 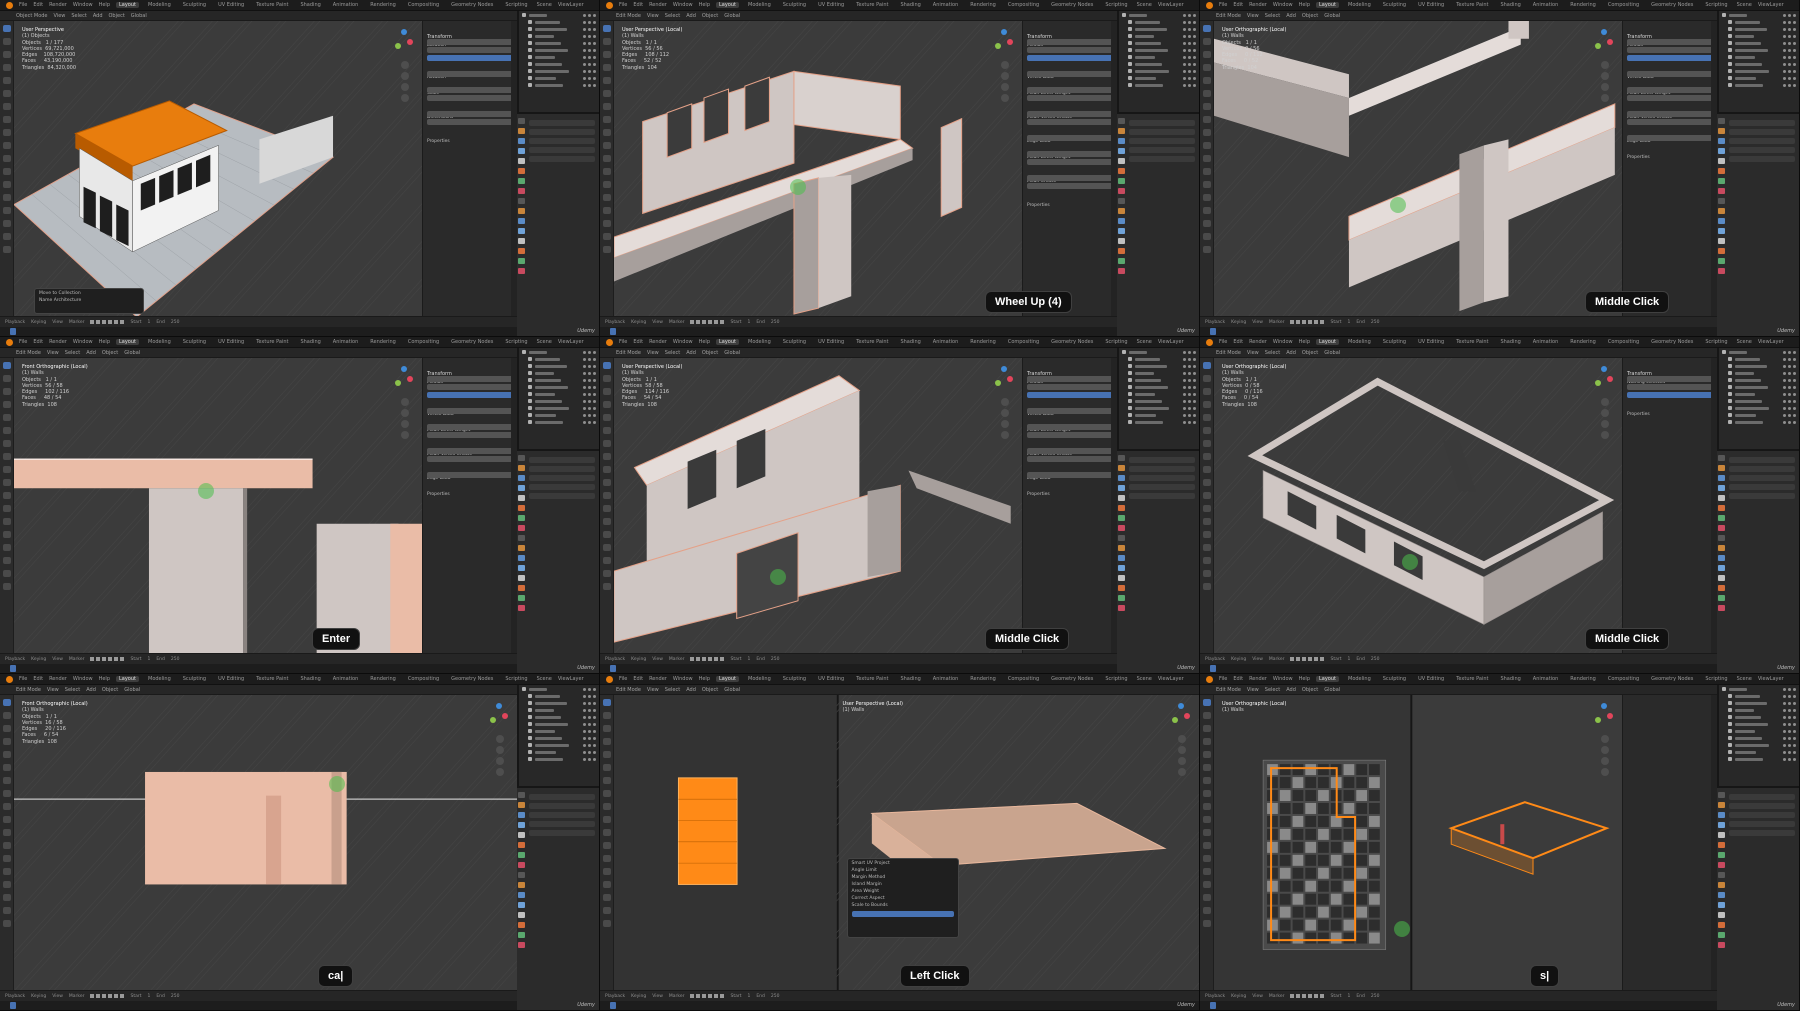 I want to click on camera-icon, so click(x=1605, y=761).